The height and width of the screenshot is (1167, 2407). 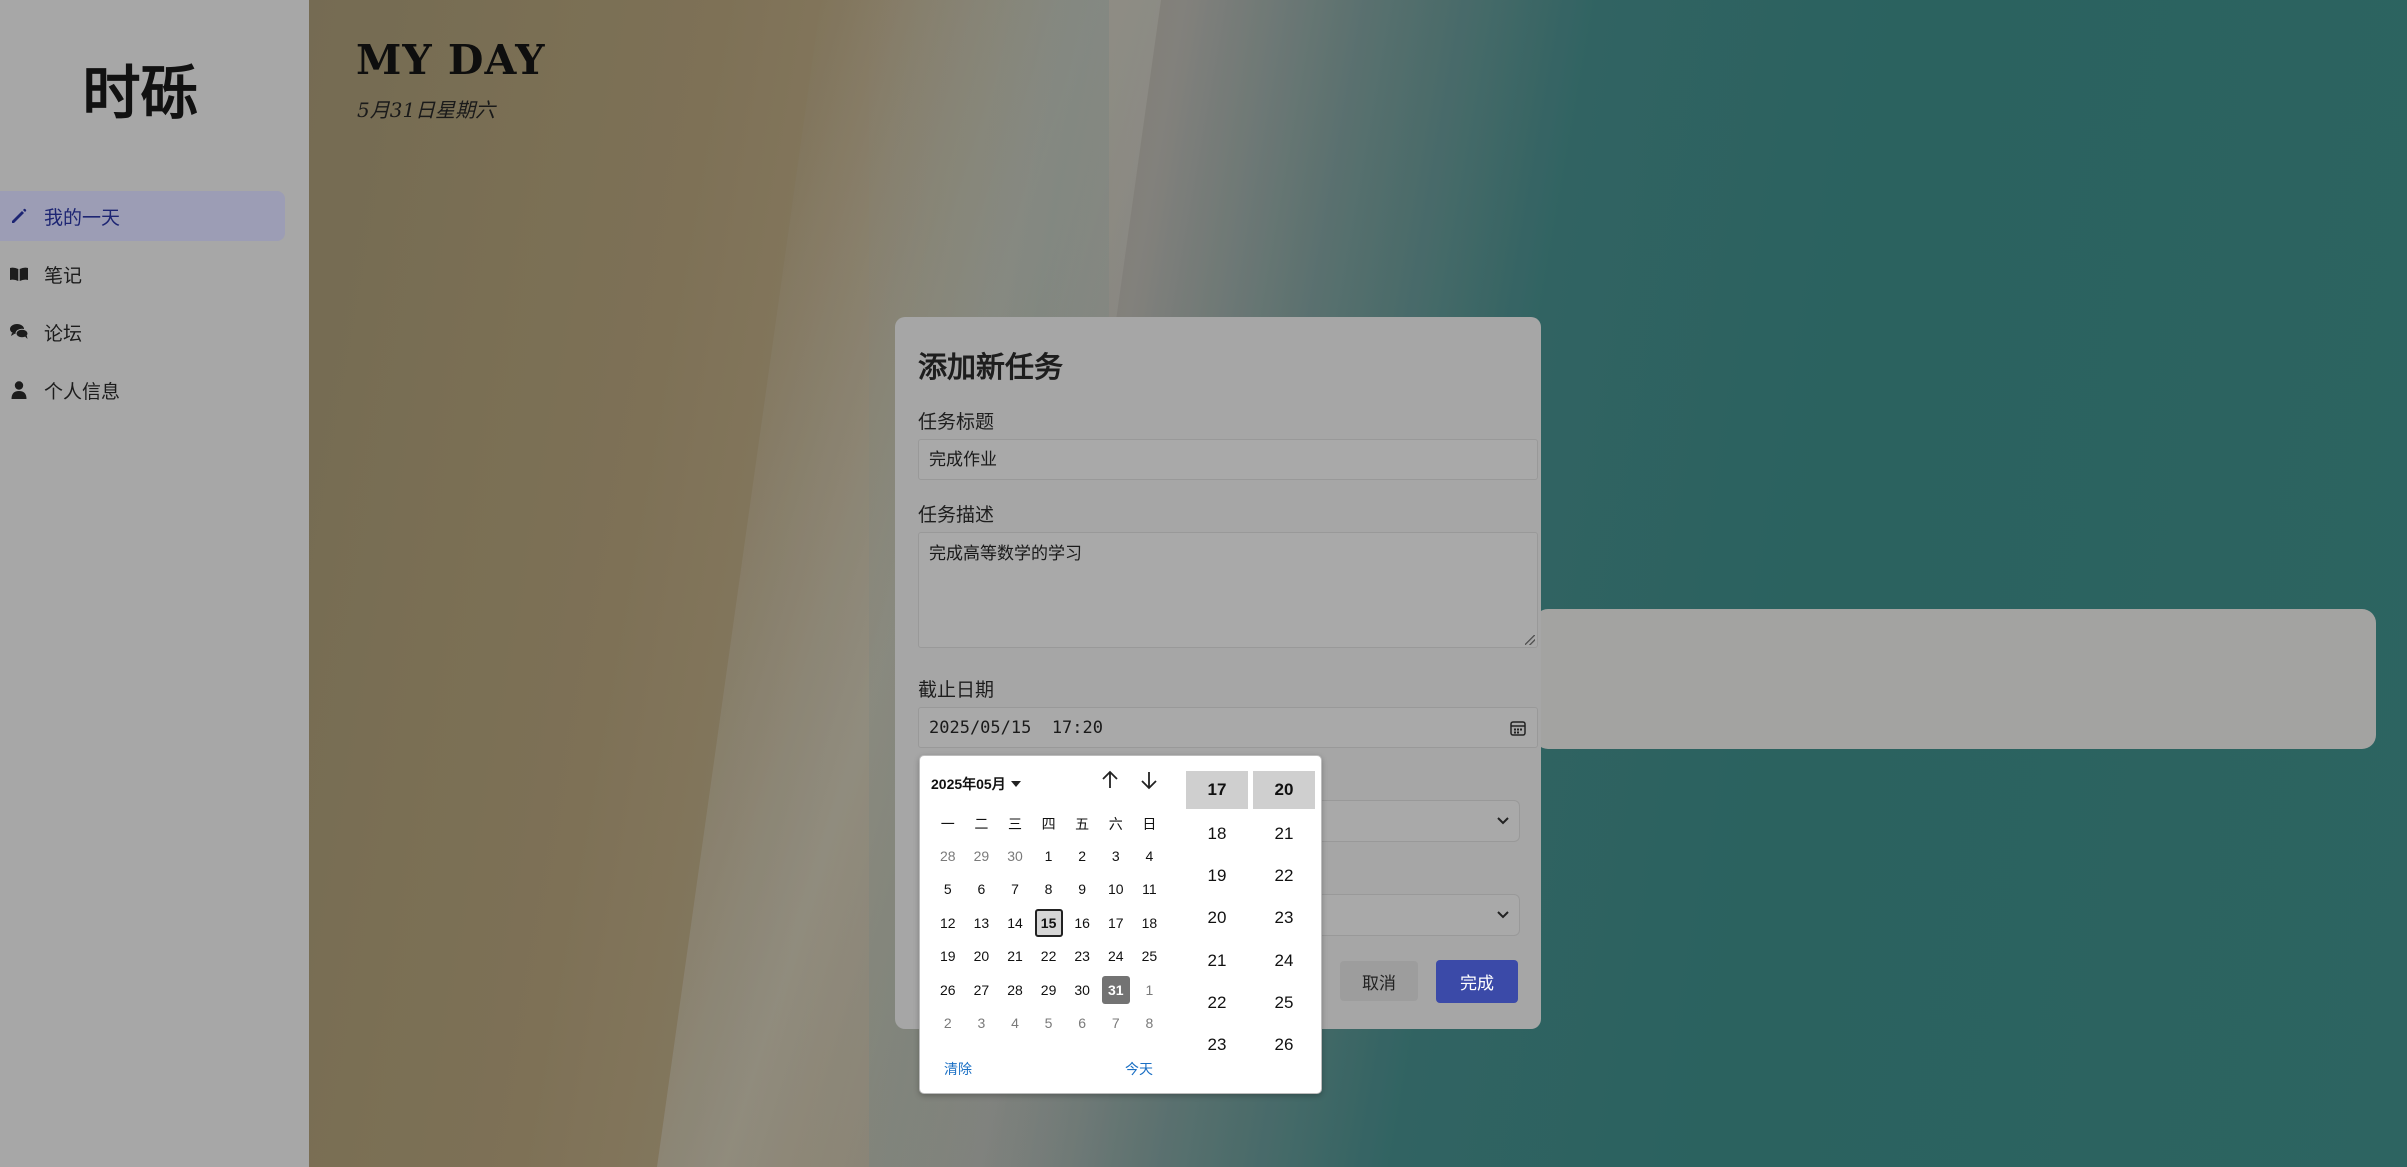 I want to click on calendar-day: 24, so click(x=1116, y=956).